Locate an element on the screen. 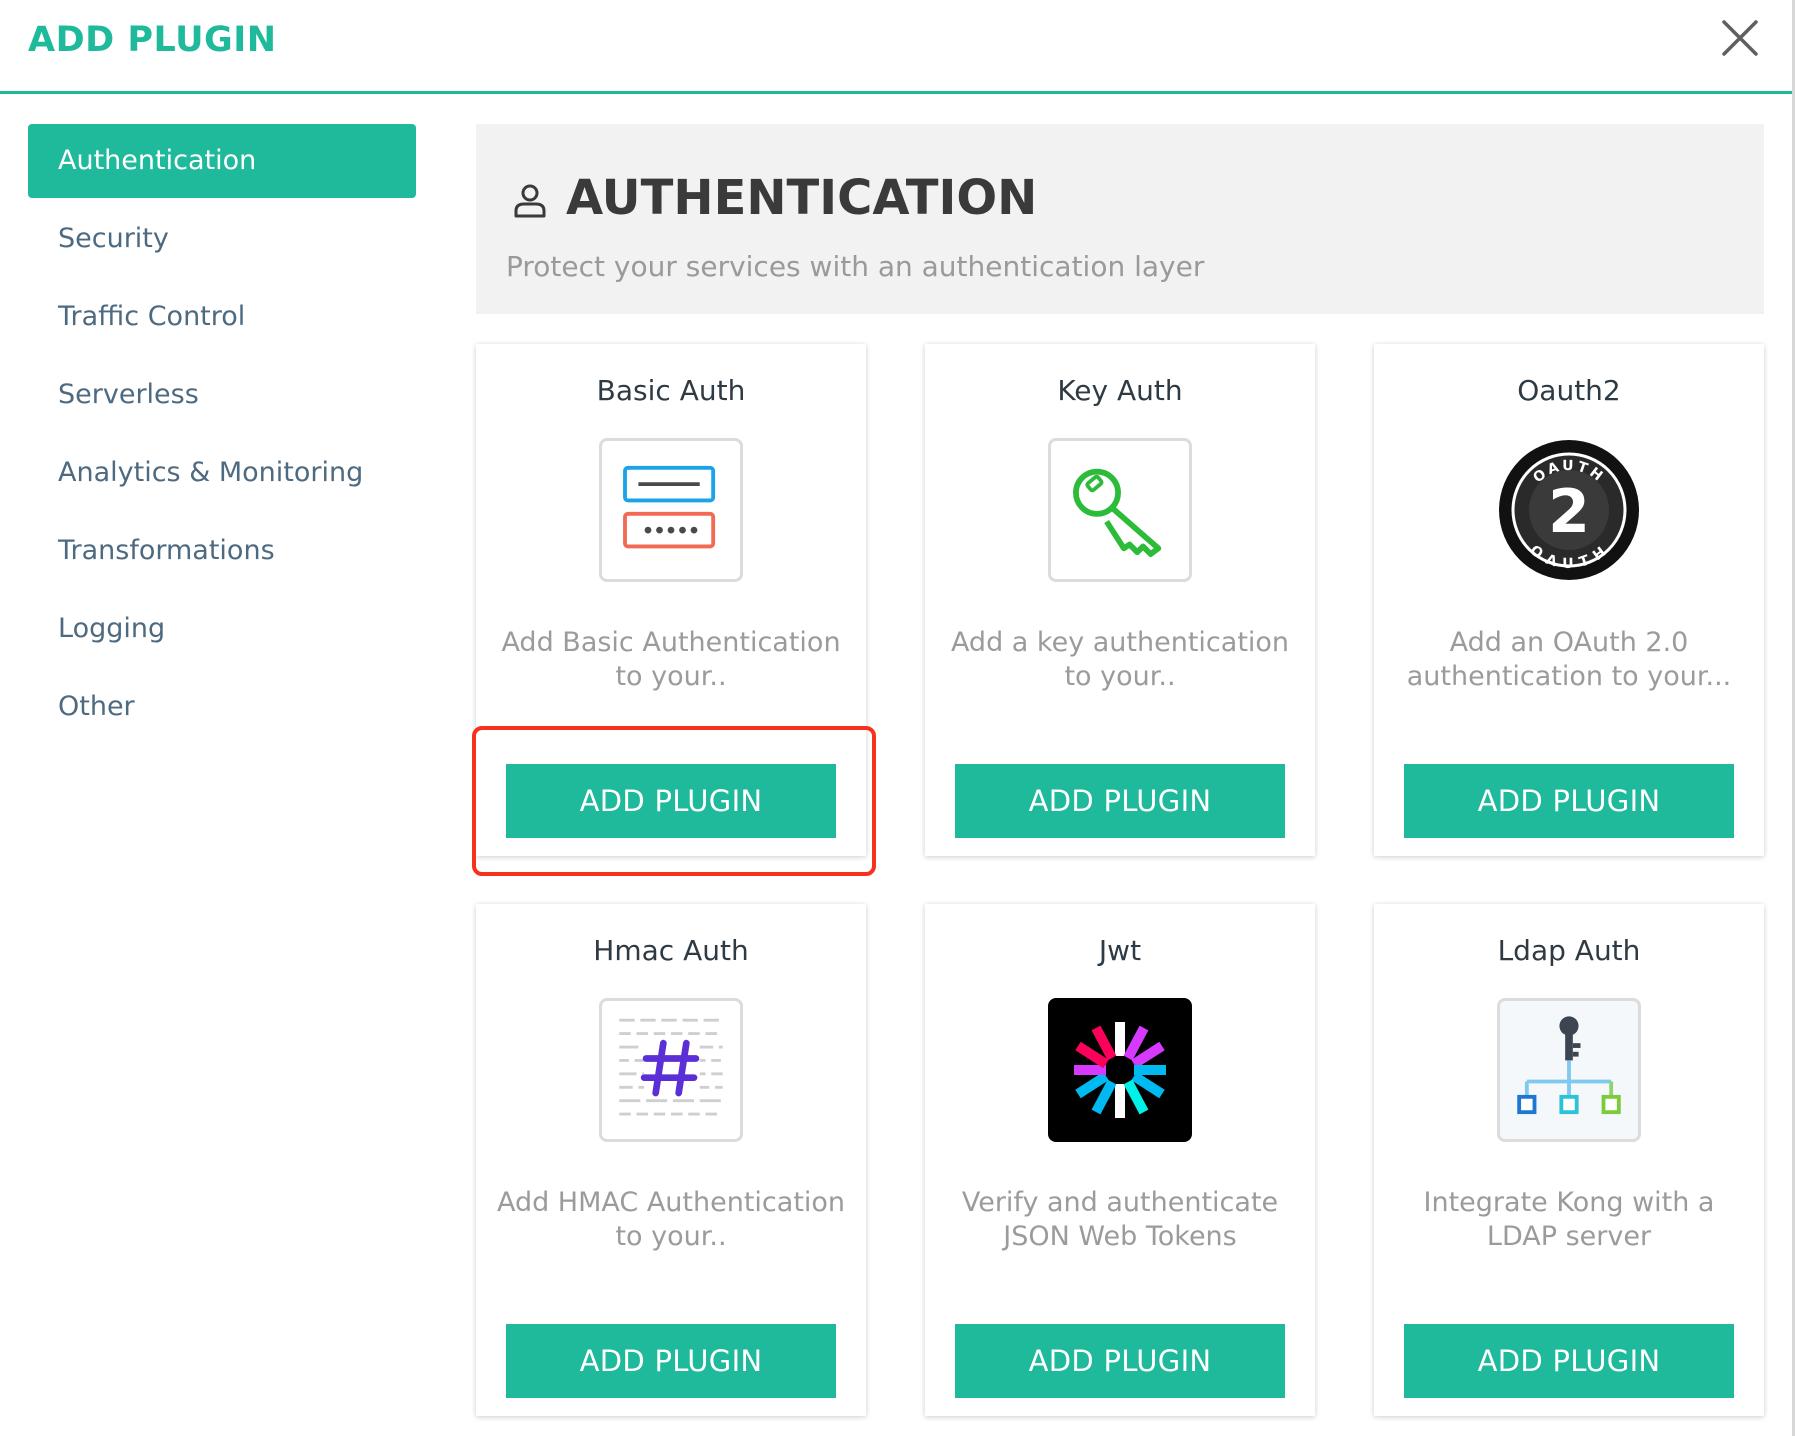 This screenshot has width=1796, height=1436. oauth-badge-number: 2 is located at coordinates (1569, 512).